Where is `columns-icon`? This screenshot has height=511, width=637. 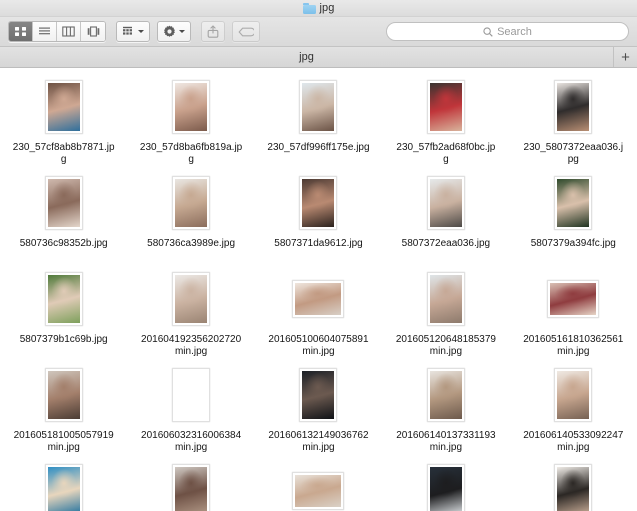
columns-icon is located at coordinates (68, 31).